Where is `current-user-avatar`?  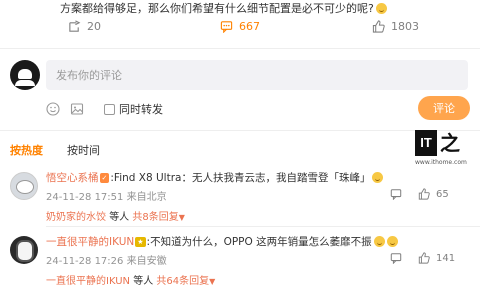
current-user-avatar is located at coordinates (25, 75).